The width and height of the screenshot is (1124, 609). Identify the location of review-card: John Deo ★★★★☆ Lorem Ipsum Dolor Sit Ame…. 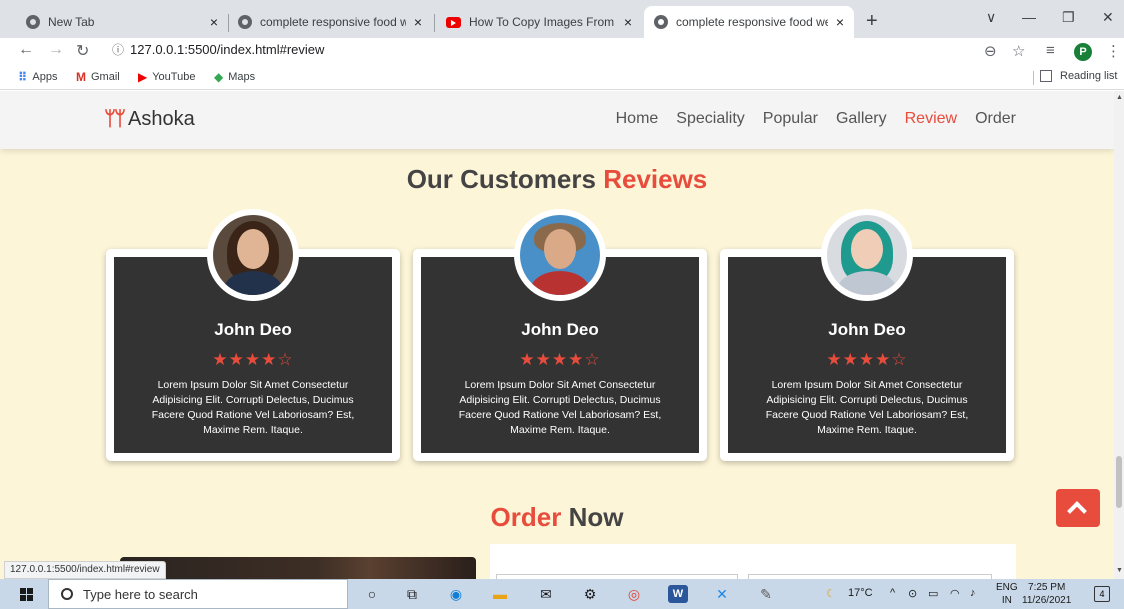
(867, 335).